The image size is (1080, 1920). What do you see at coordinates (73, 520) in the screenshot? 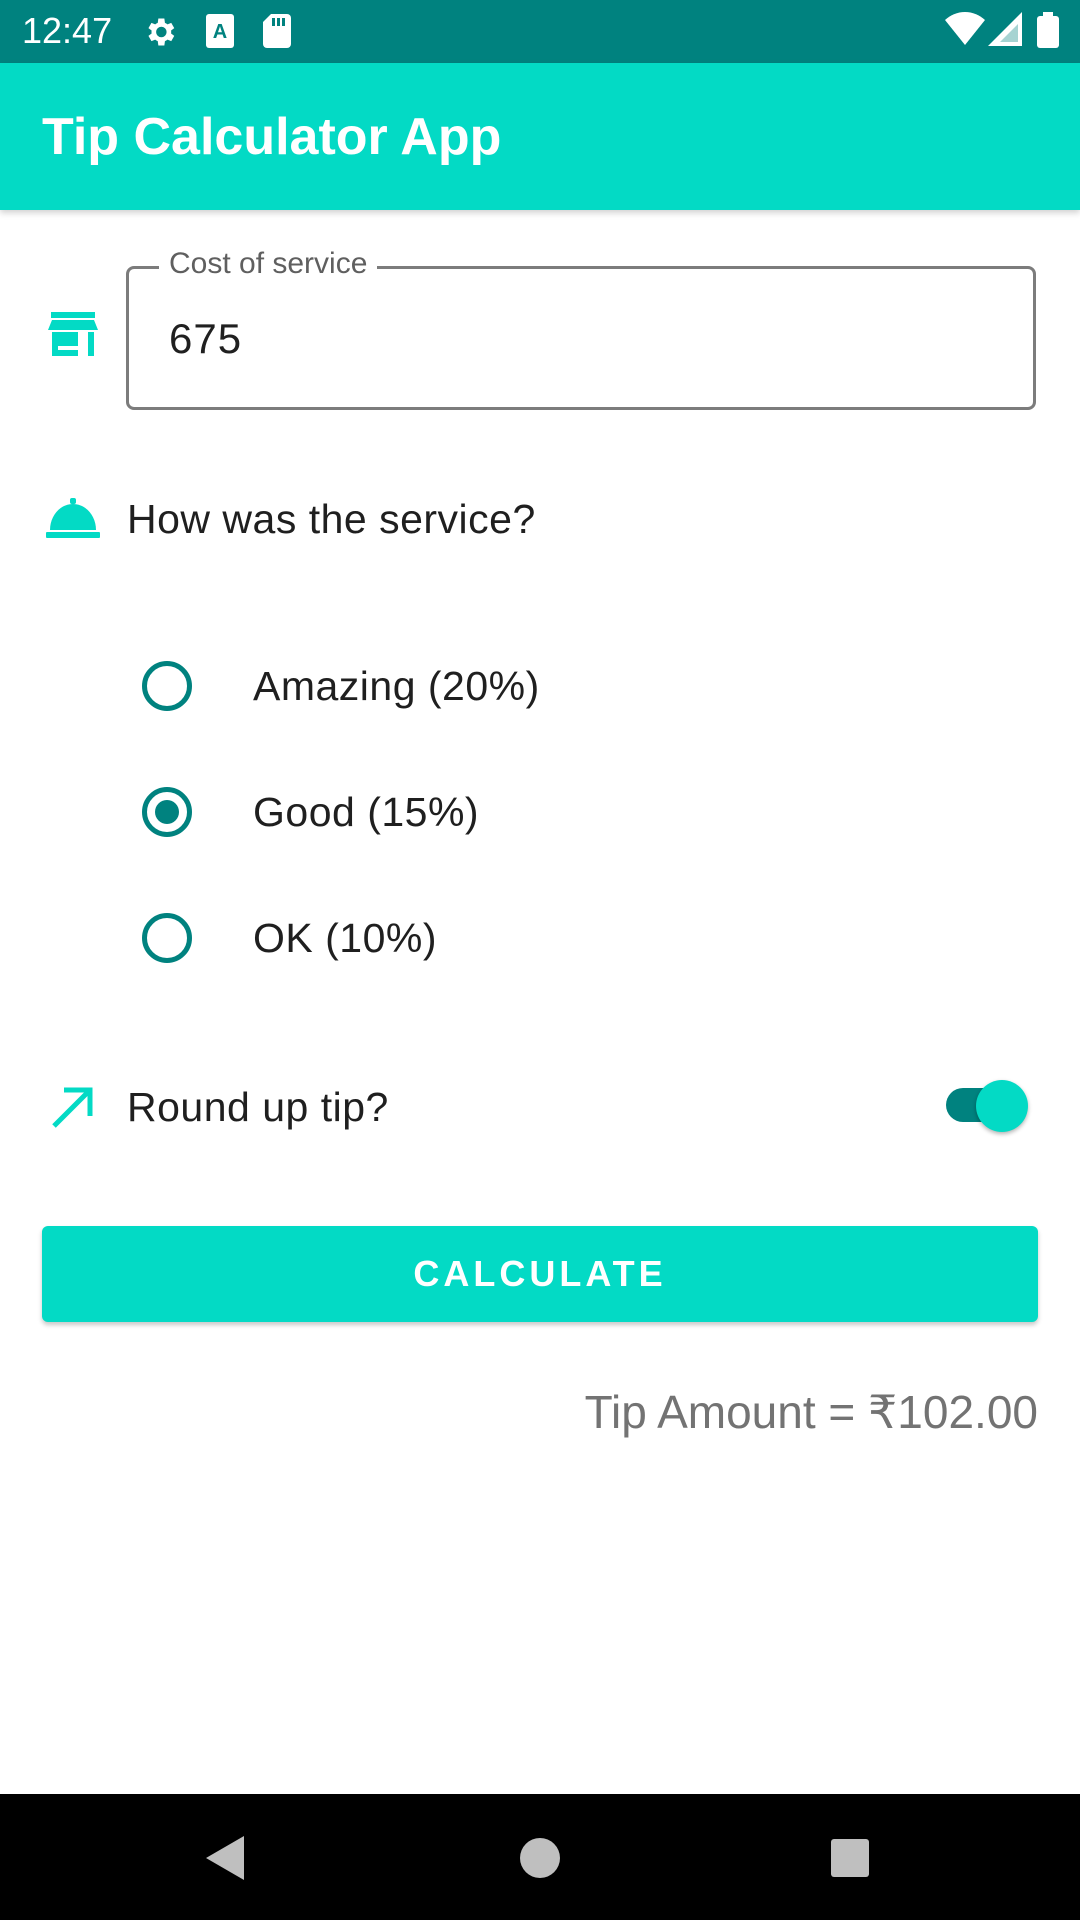
I see `room-service-icon` at bounding box center [73, 520].